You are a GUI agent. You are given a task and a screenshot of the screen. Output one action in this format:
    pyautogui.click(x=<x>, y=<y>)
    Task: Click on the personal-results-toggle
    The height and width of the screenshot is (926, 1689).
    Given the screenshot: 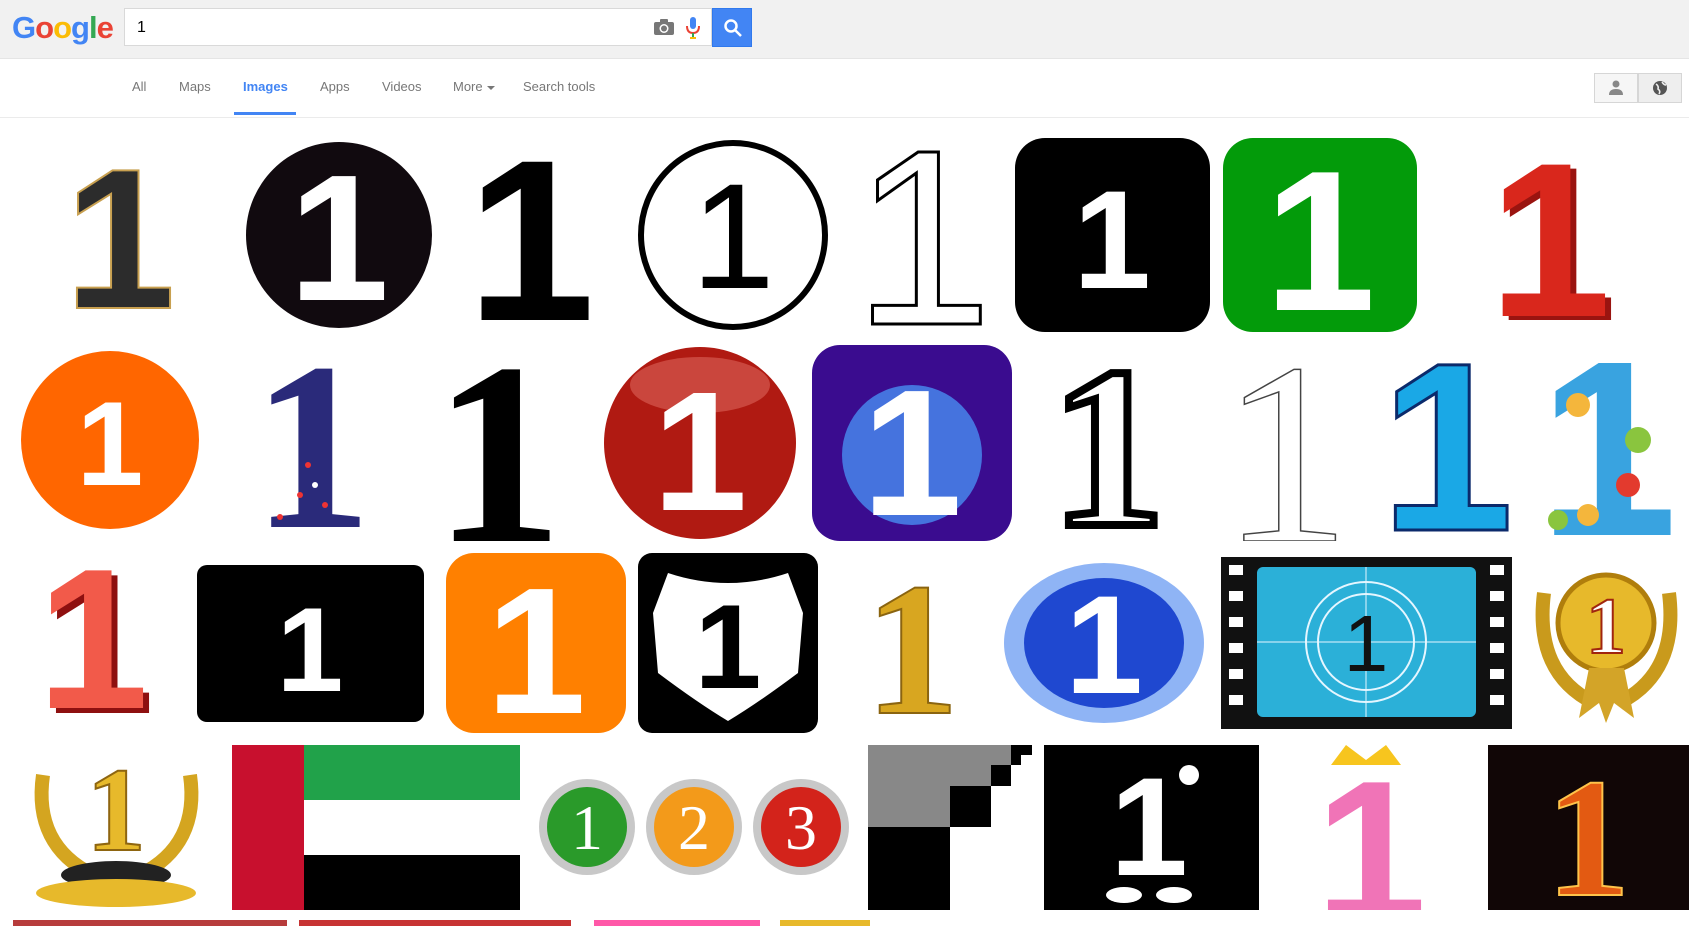 What is the action you would take?
    pyautogui.click(x=1616, y=88)
    